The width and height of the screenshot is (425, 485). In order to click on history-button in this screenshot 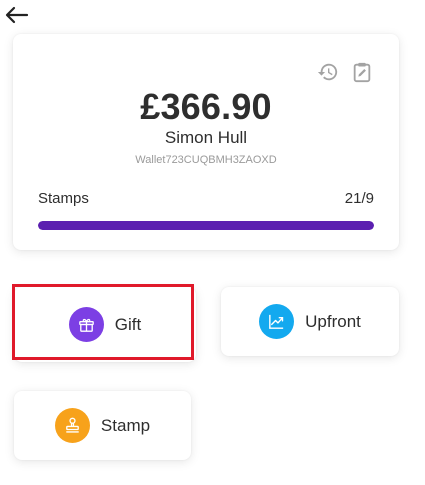, I will do `click(328, 72)`.